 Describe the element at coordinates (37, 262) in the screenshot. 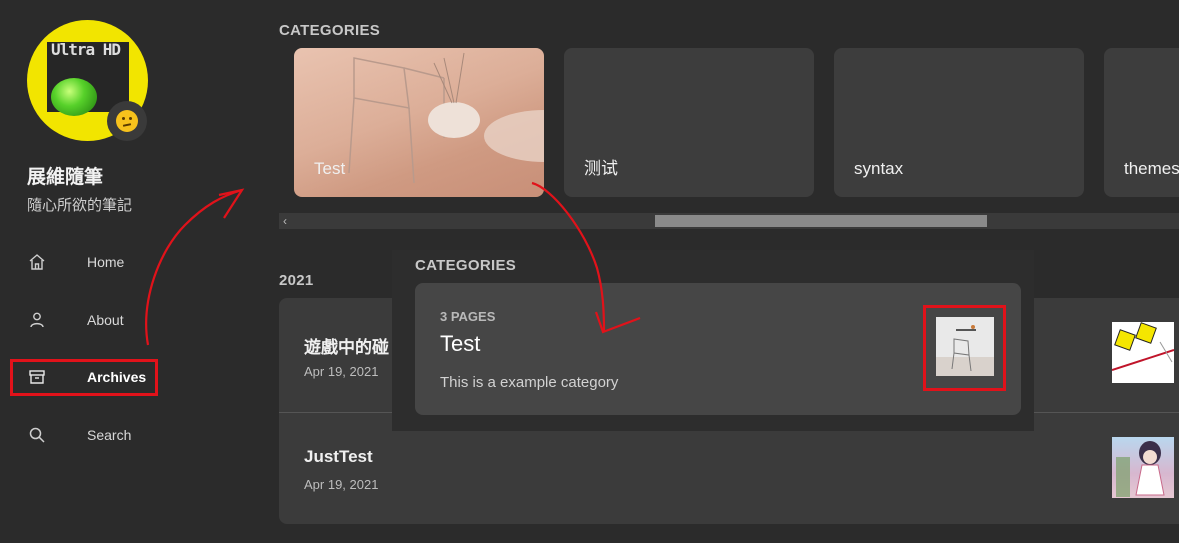

I see `home-icon` at that location.